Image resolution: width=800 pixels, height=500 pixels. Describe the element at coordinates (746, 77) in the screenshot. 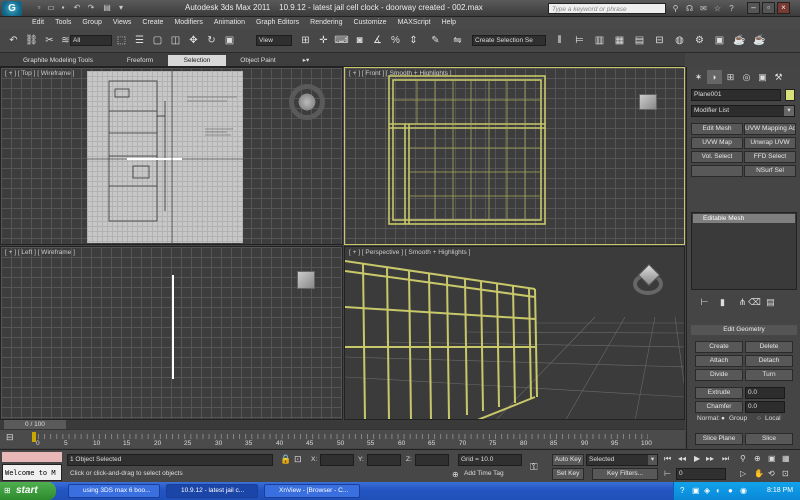

I see `motion-tab-icon: ◎` at that location.